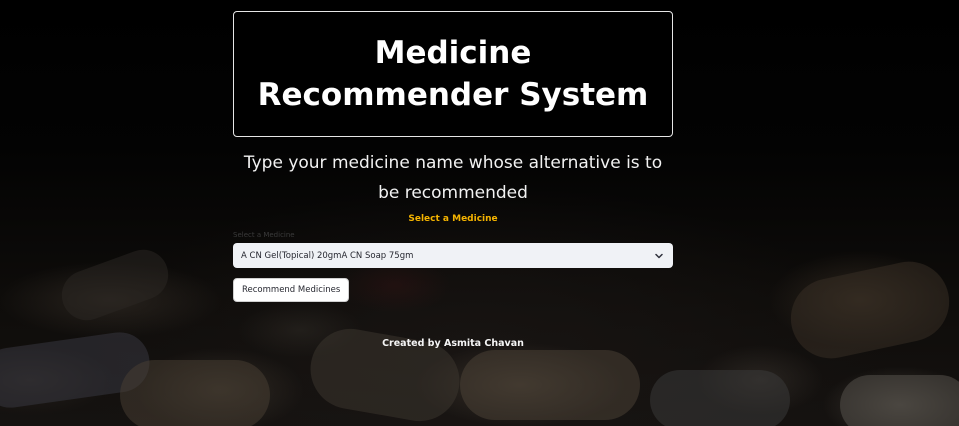  What do you see at coordinates (659, 256) in the screenshot?
I see `chevron-down-icon` at bounding box center [659, 256].